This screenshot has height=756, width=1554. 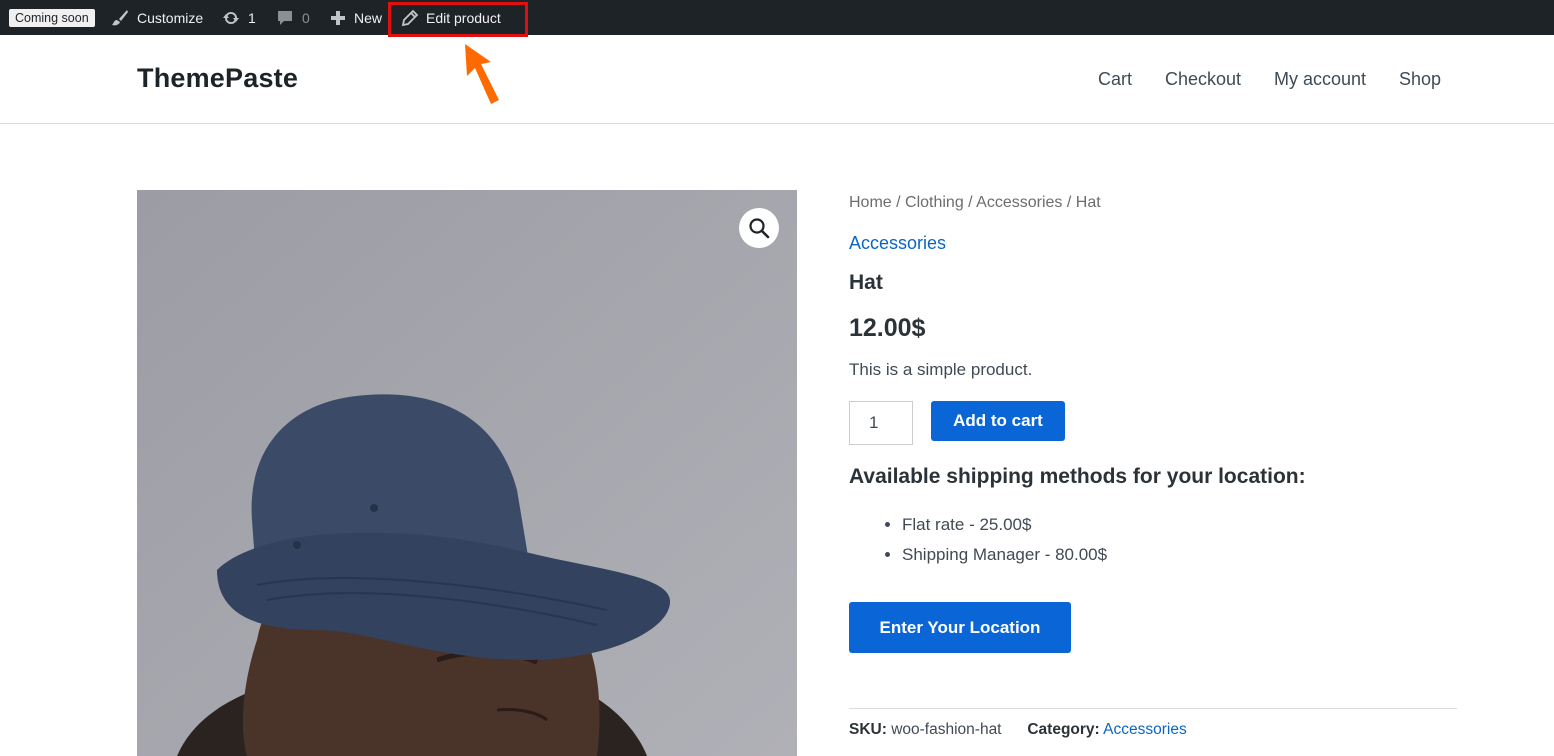 What do you see at coordinates (1063, 729) in the screenshot?
I see `category-label: Category:` at bounding box center [1063, 729].